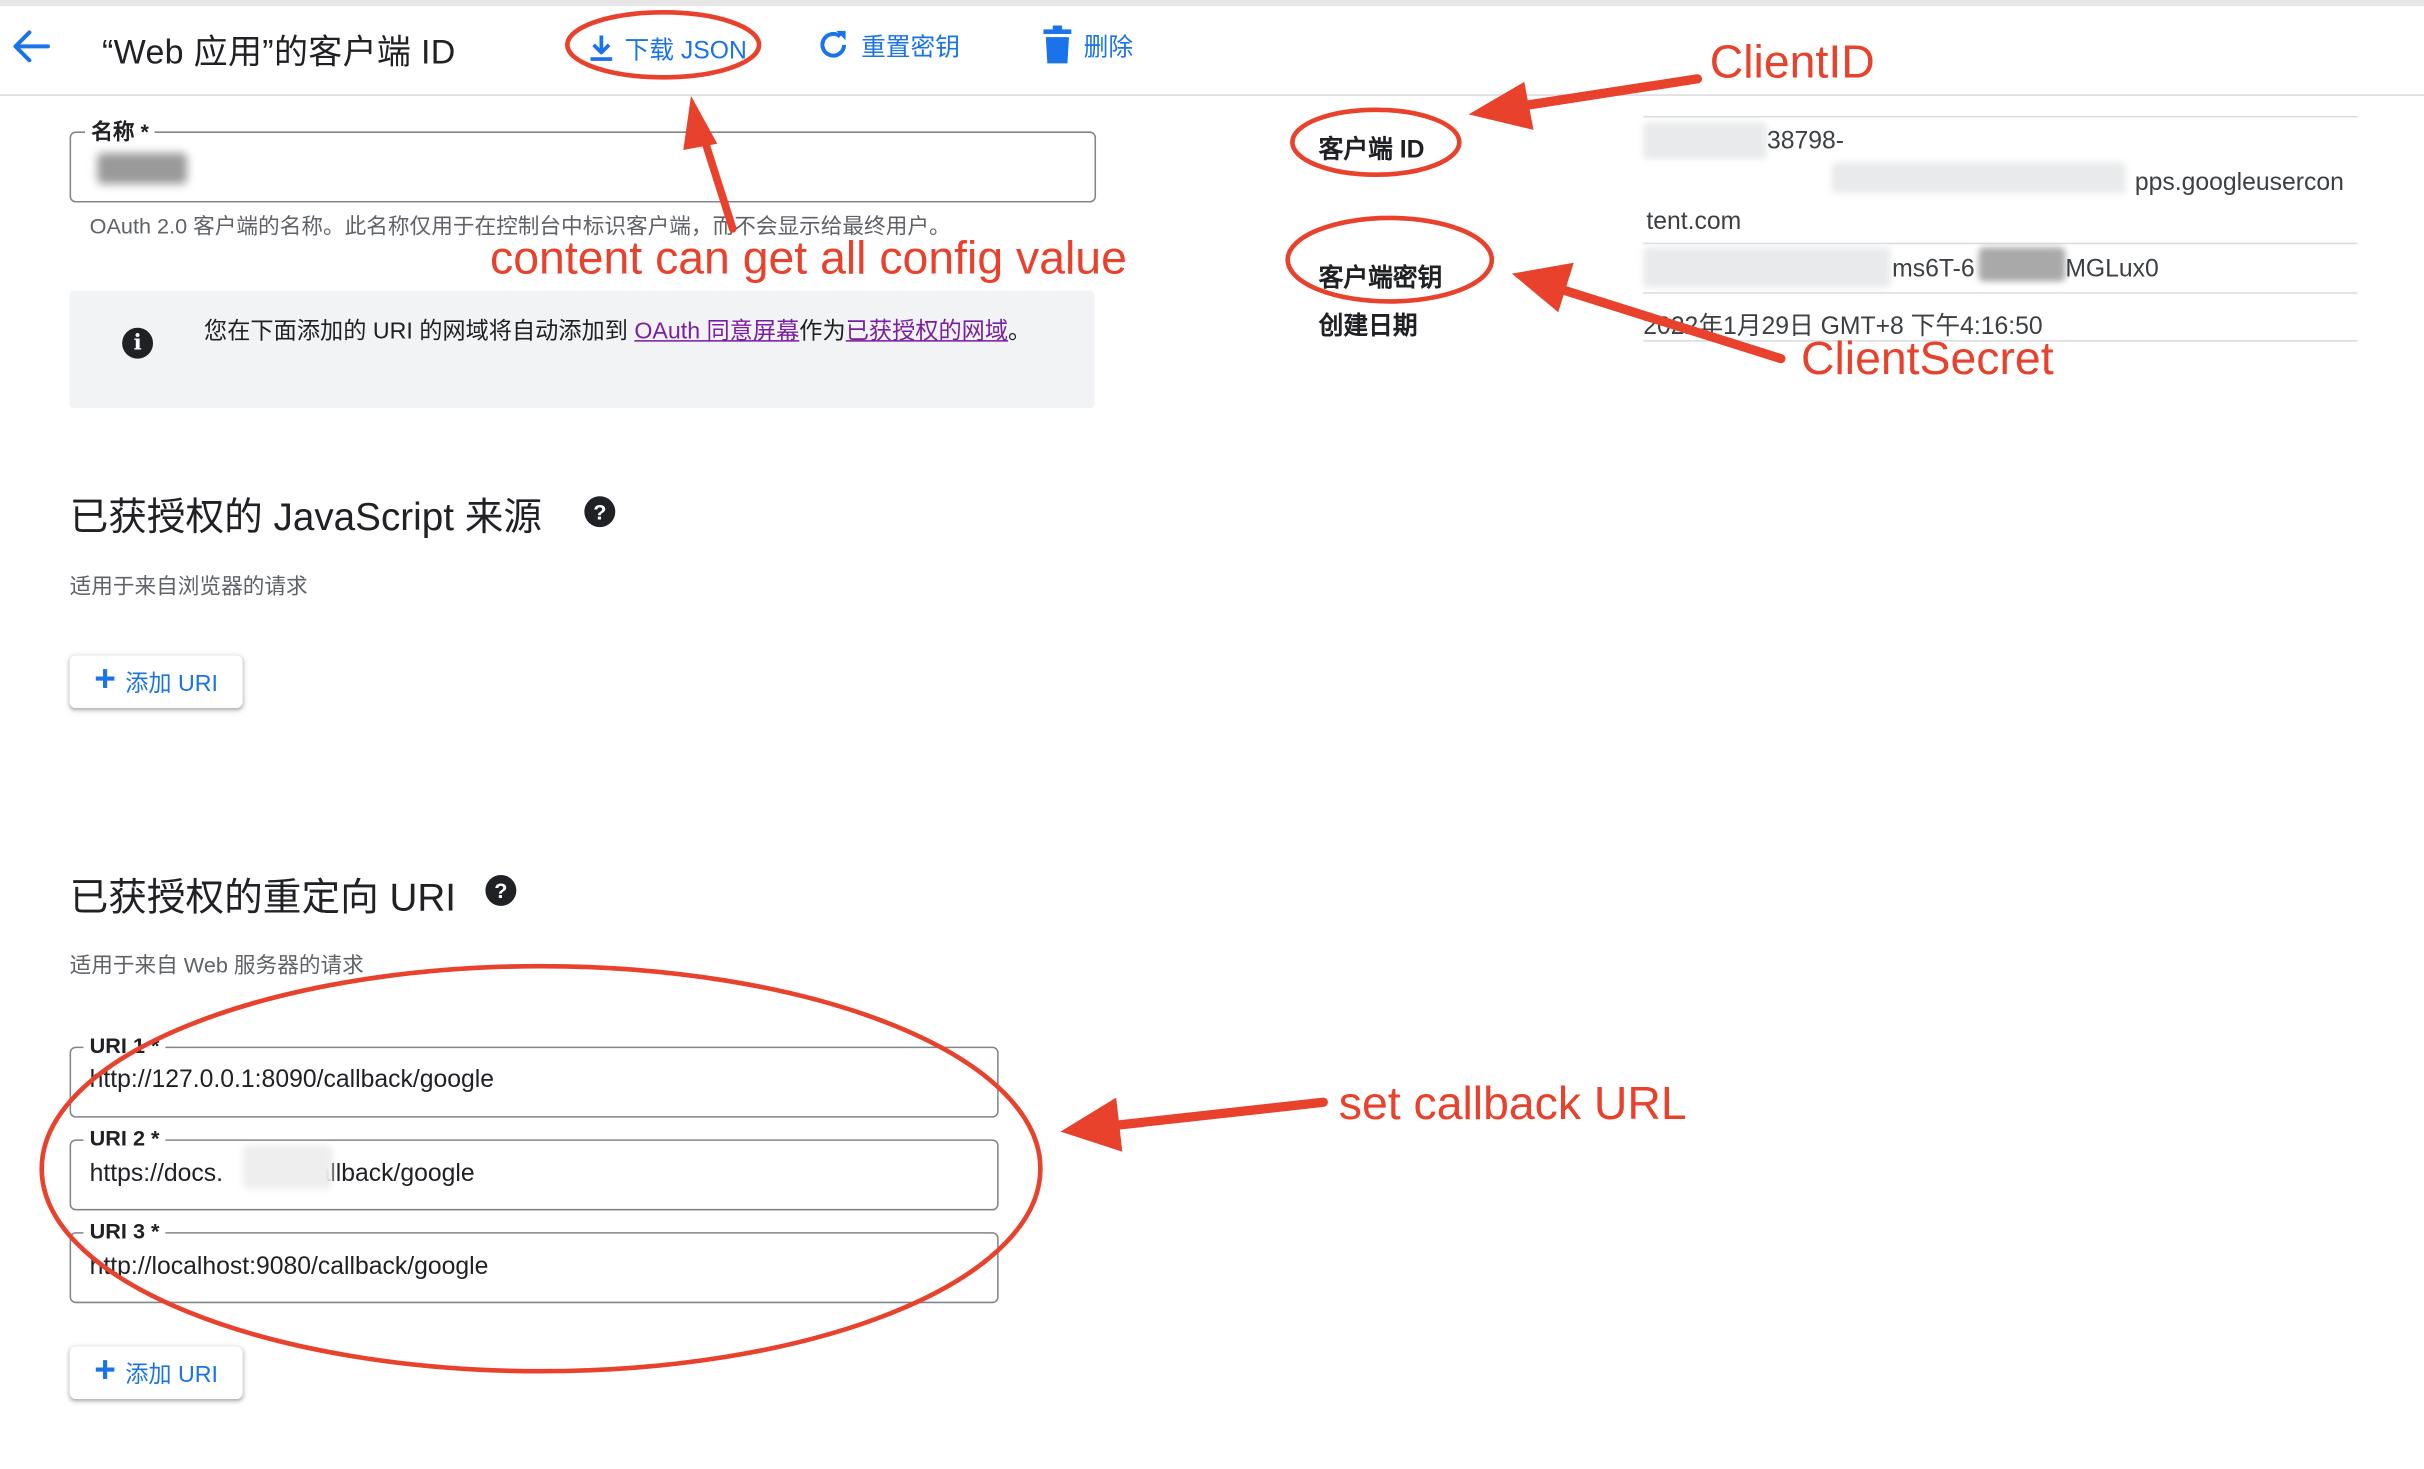 Image resolution: width=2424 pixels, height=1469 pixels. Describe the element at coordinates (1792, 63) in the screenshot. I see `annotation-client-id-text: ClientID` at that location.